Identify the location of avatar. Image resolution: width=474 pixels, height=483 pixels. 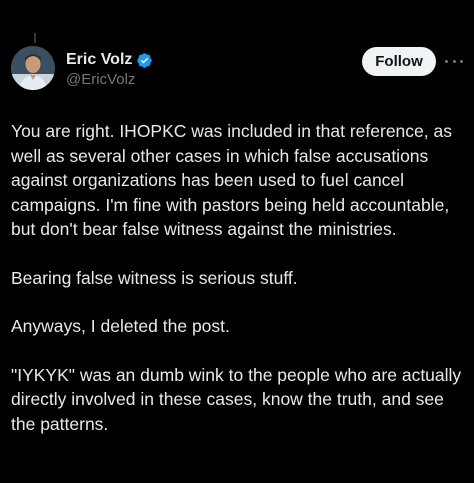
(33, 68).